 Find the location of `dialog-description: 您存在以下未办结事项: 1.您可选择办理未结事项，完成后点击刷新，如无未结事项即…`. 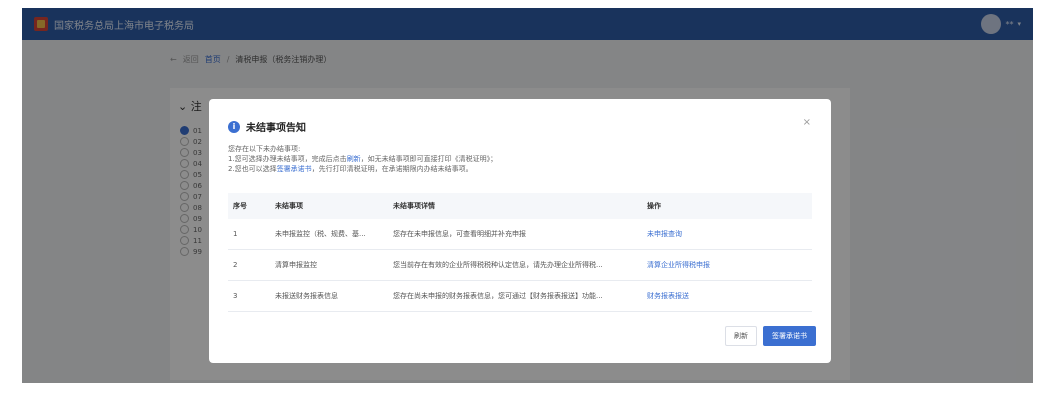

dialog-description: 您存在以下未办结事项: 1.您可选择办理未结事项，完成后点击刷新，如无未结事项即… is located at coordinates (363, 159).